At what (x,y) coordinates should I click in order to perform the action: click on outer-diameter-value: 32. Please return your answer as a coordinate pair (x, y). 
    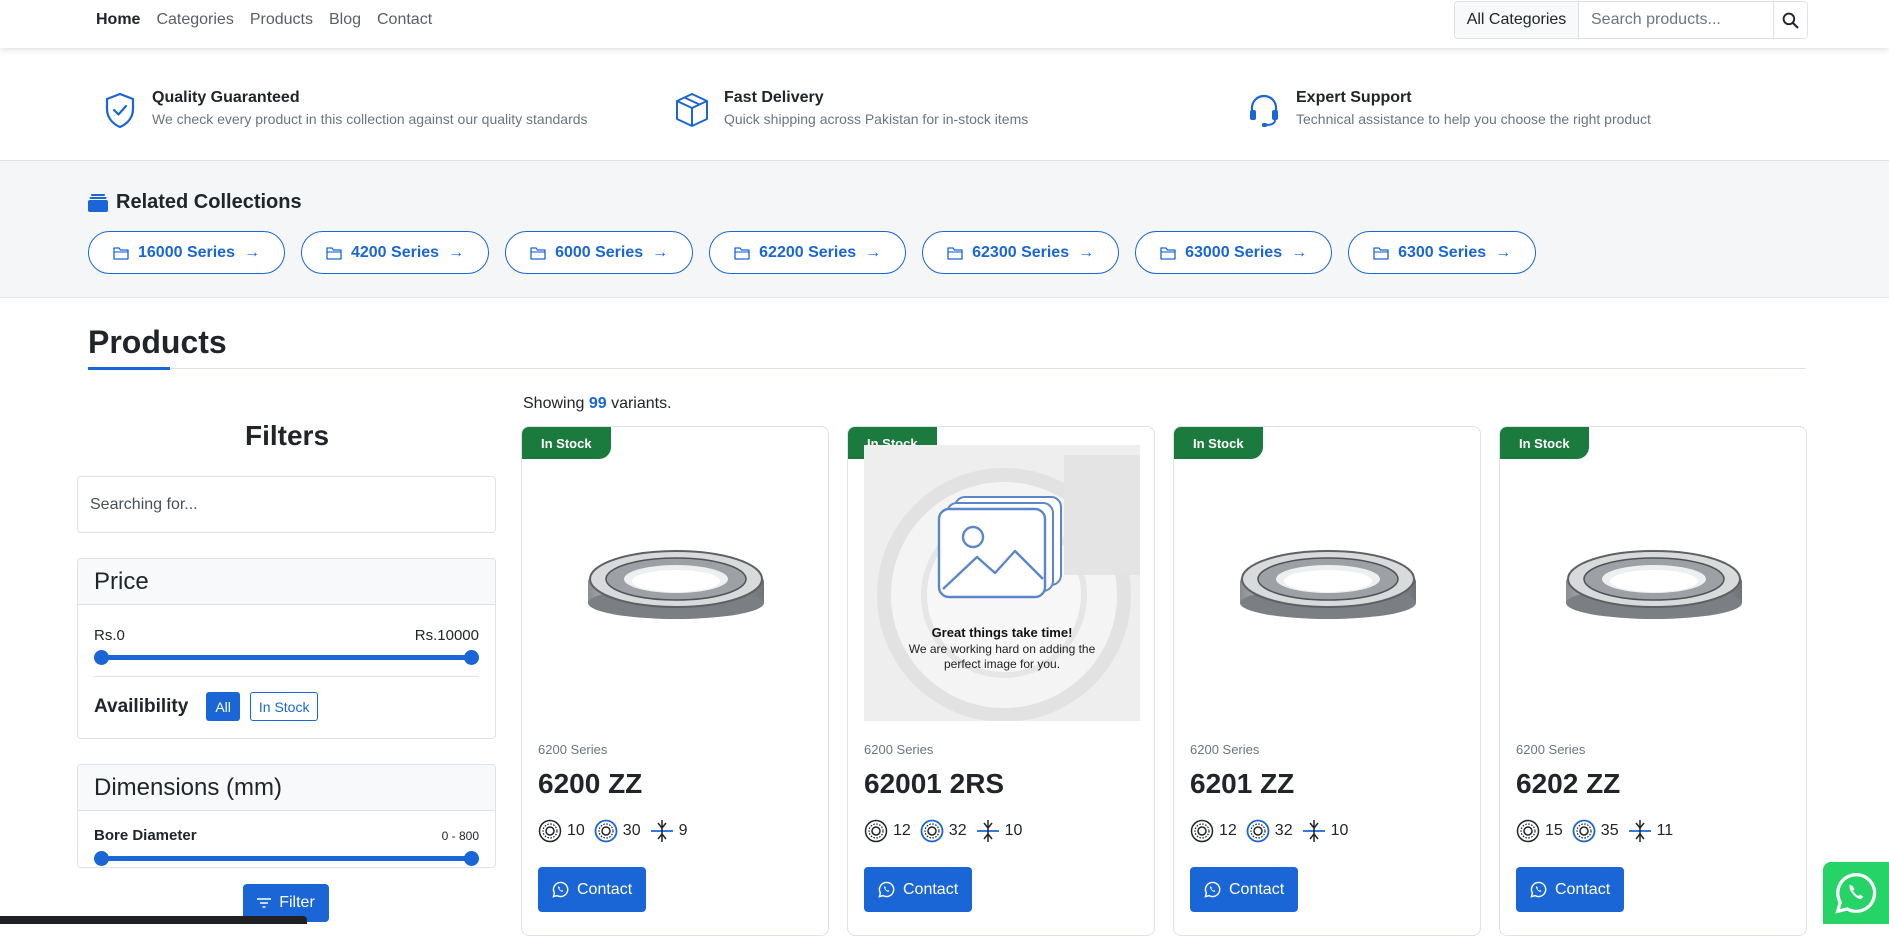
    Looking at the image, I should click on (1283, 830).